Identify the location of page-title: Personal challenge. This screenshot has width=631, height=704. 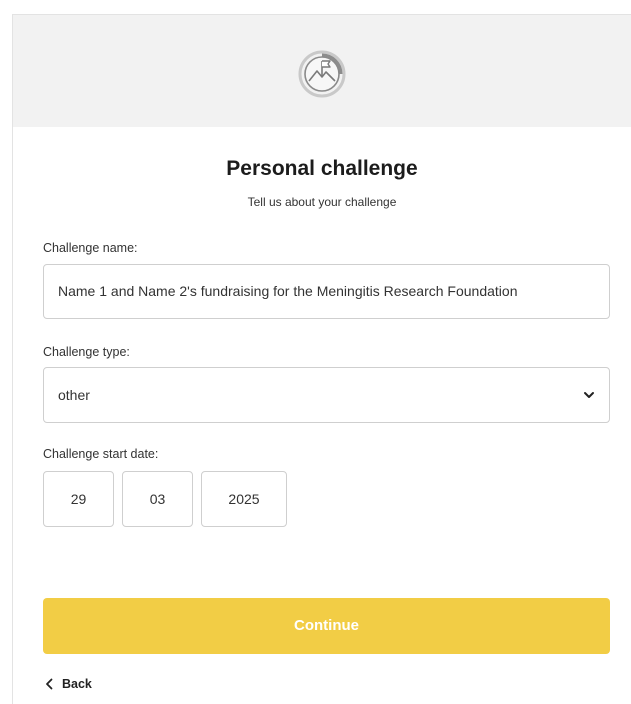
(322, 168).